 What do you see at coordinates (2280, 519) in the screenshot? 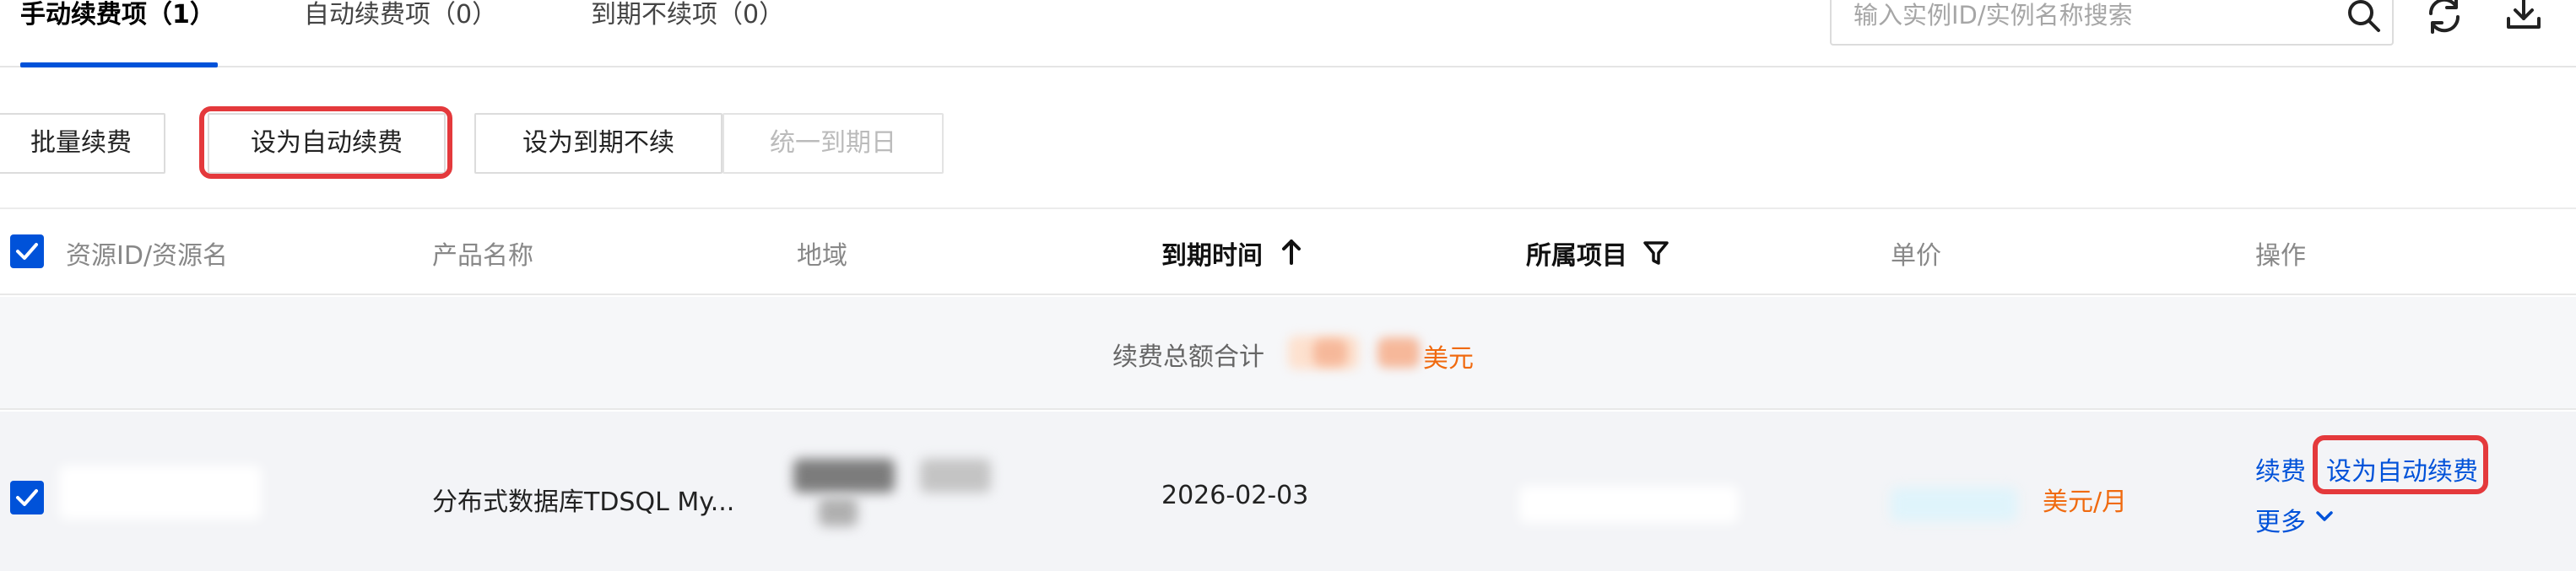
I see `more-link: 更多` at bounding box center [2280, 519].